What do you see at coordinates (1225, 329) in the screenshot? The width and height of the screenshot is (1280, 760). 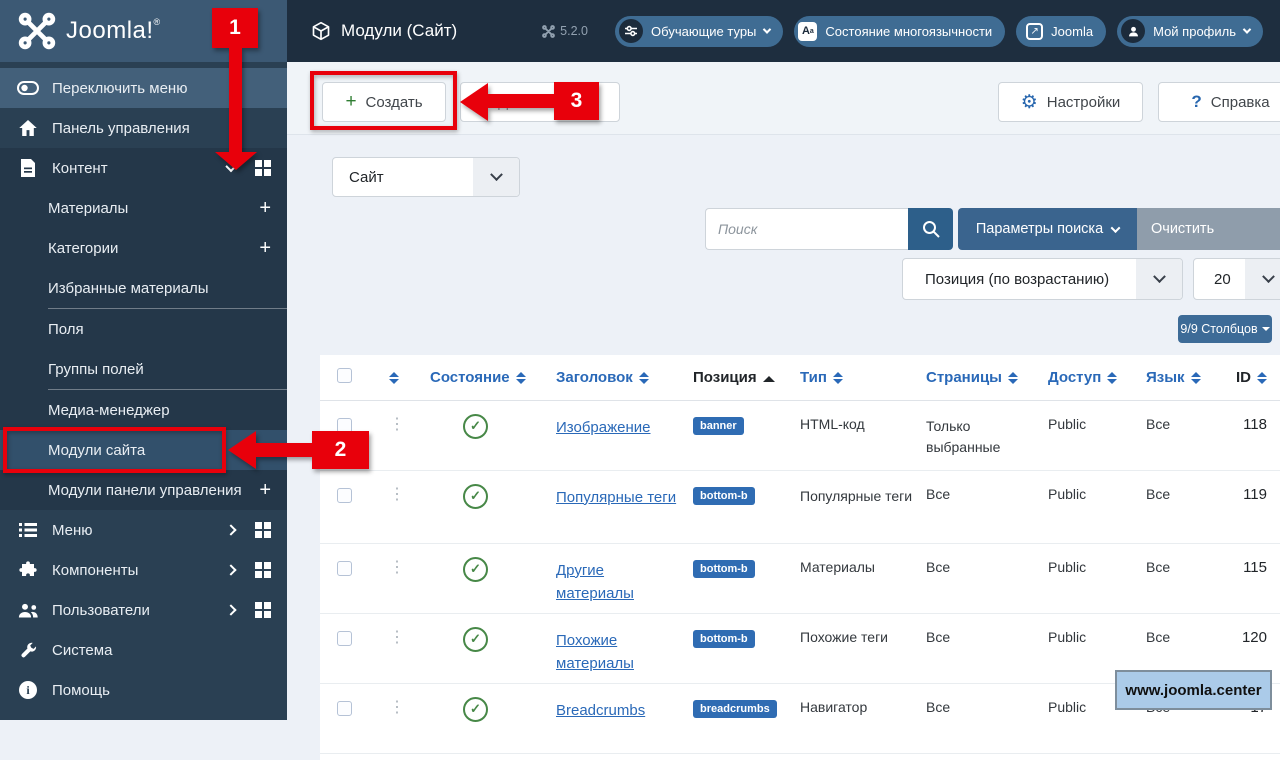 I see `columns-button: 9/9 Столбцов` at bounding box center [1225, 329].